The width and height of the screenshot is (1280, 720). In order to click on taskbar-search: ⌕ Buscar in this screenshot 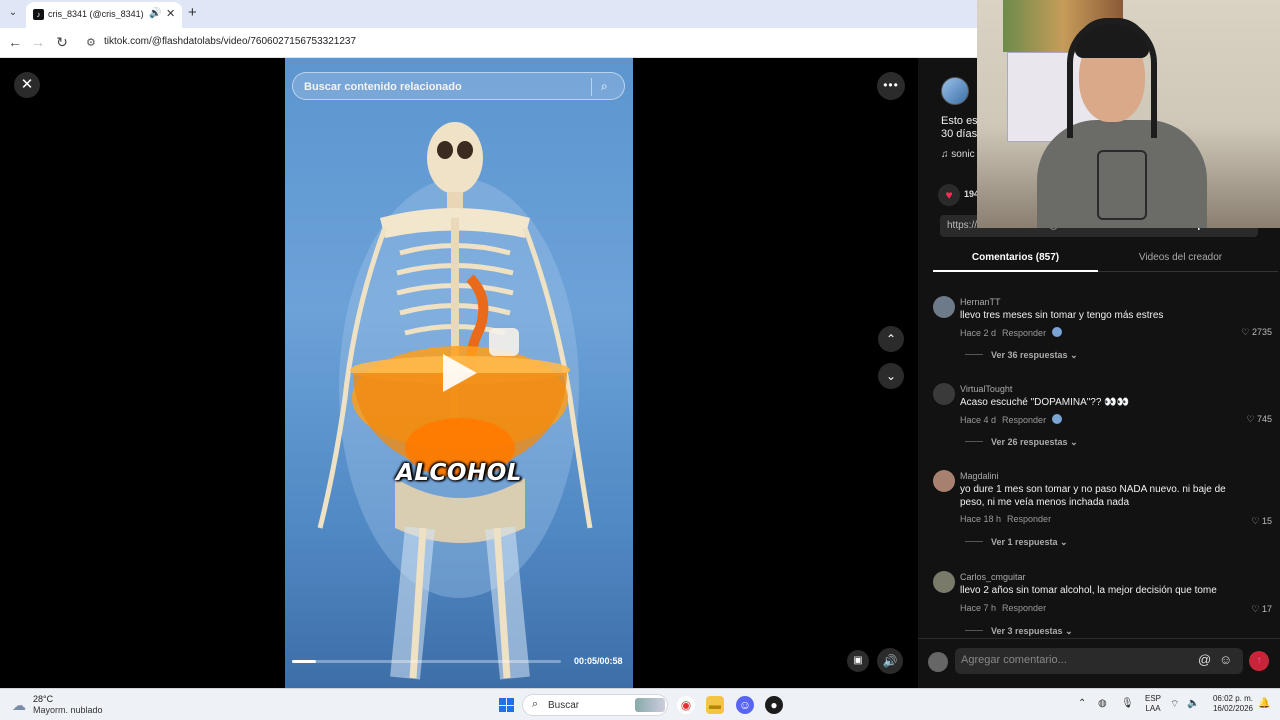, I will do `click(595, 705)`.